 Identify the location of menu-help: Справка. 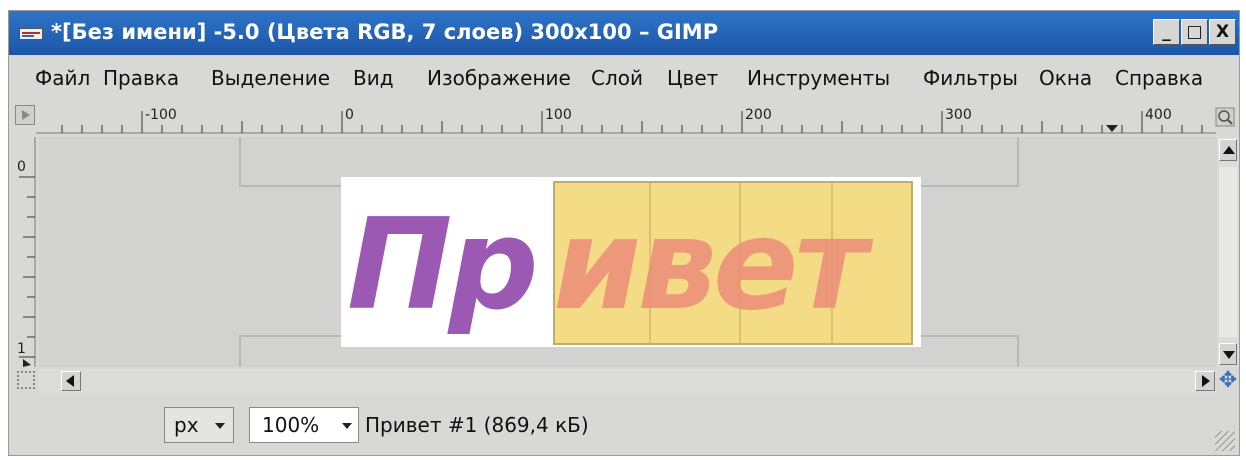
(1159, 78).